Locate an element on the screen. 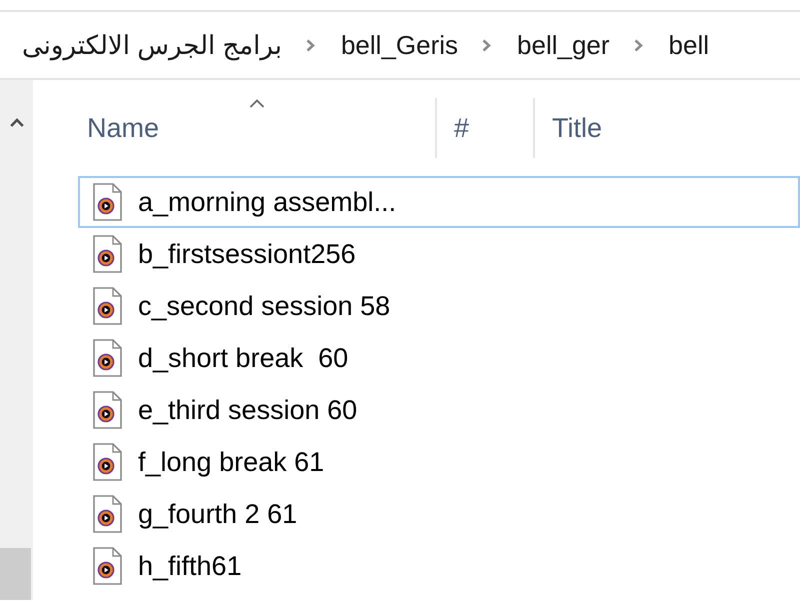 The width and height of the screenshot is (800, 602). file-list-item: b_firstsessiont256 is located at coordinates (439, 254).